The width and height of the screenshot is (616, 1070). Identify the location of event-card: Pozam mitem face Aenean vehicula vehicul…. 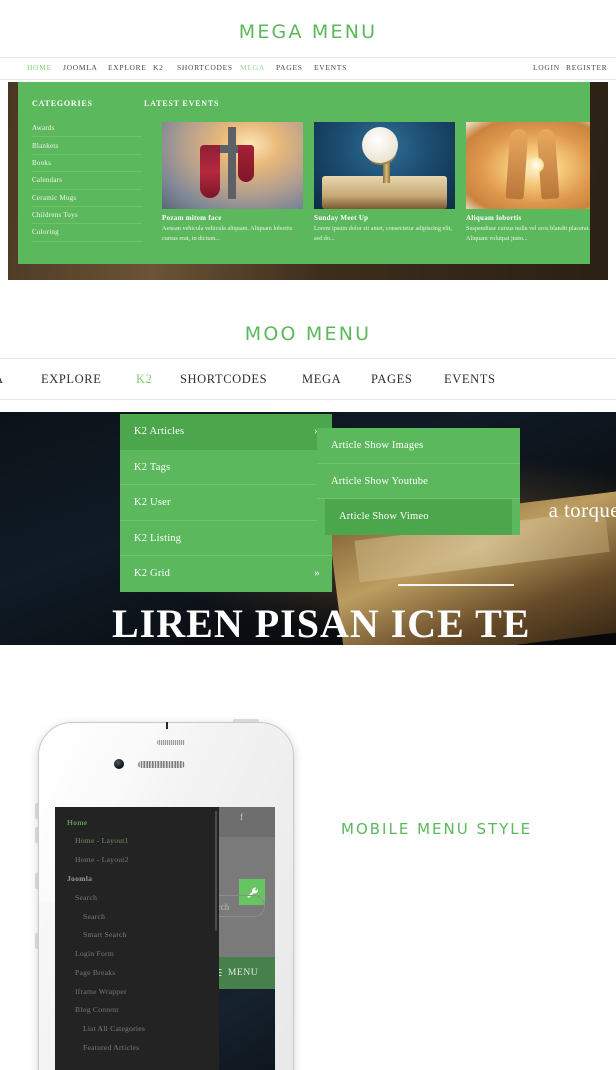
(232, 183).